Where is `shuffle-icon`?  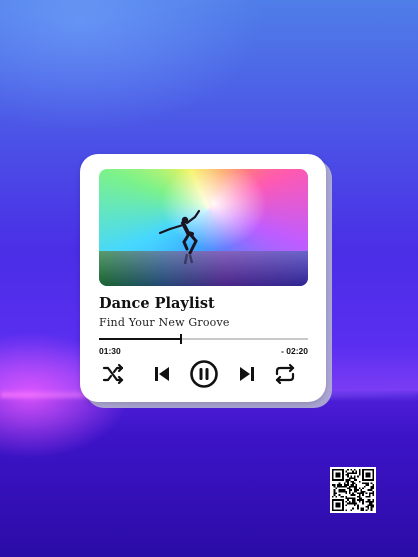 shuffle-icon is located at coordinates (113, 374).